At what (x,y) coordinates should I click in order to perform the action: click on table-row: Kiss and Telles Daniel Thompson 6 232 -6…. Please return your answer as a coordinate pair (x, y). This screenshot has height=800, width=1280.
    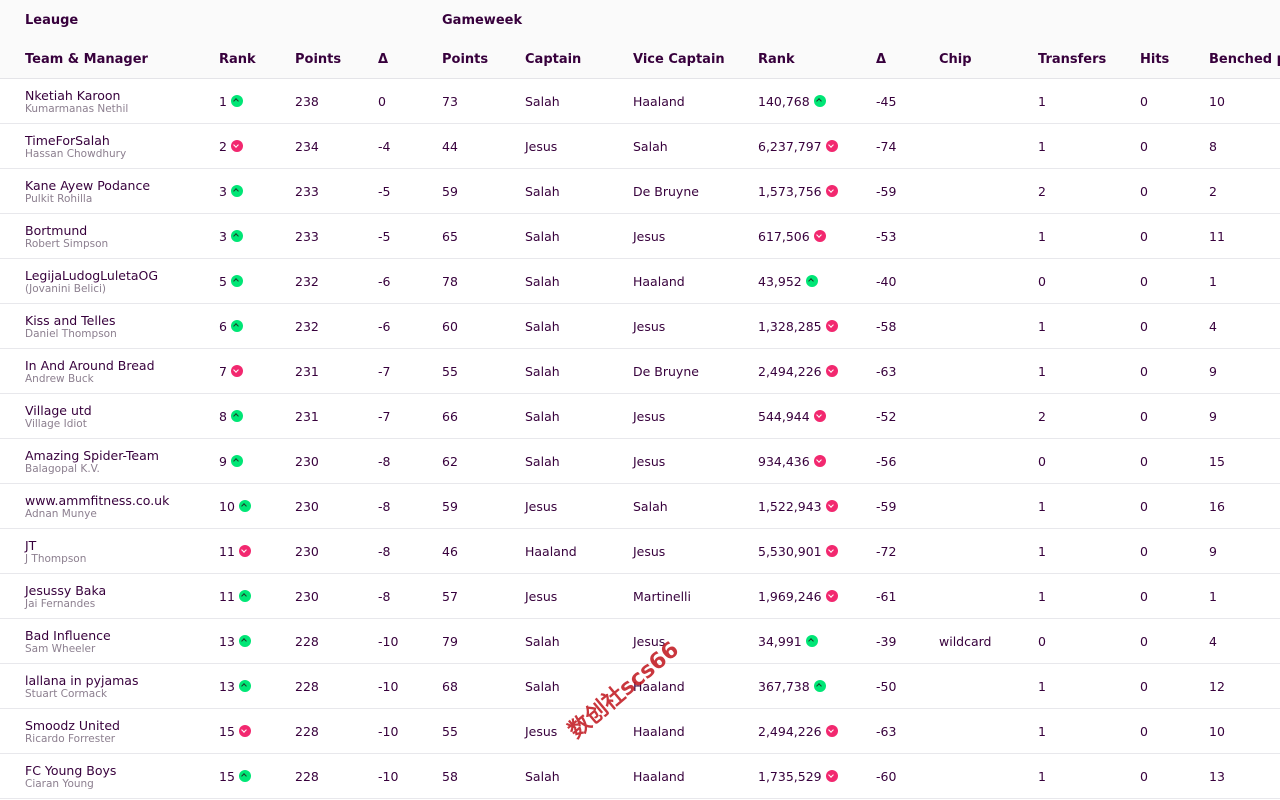
    Looking at the image, I should click on (640, 326).